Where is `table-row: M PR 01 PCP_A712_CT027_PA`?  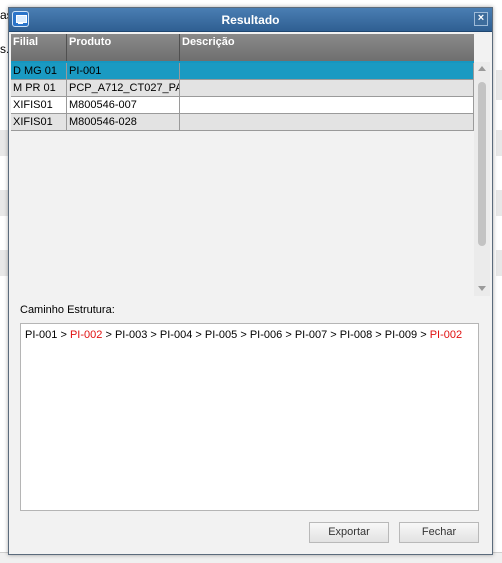
table-row: M PR 01 PCP_A712_CT027_PA is located at coordinates (242, 88).